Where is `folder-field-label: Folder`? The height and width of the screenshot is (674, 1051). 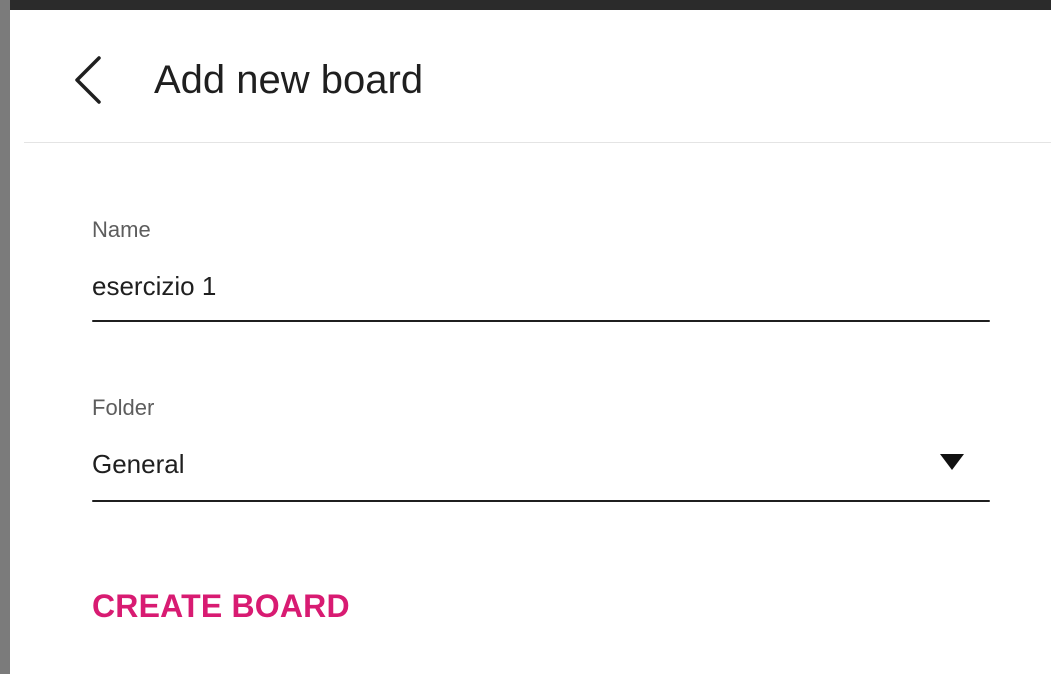 folder-field-label: Folder is located at coordinates (123, 407).